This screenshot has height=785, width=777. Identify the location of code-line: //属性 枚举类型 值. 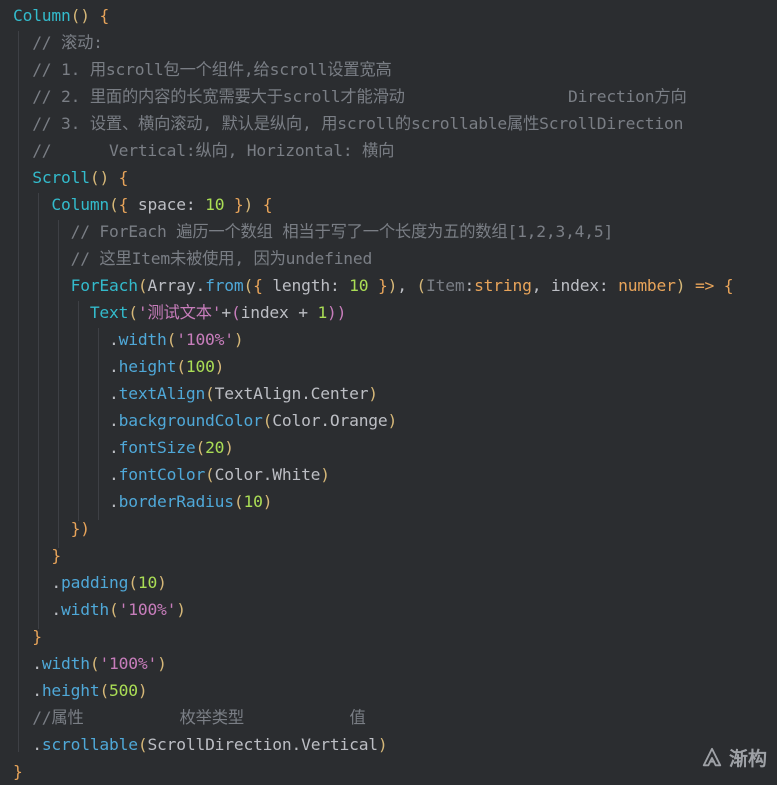
(189, 717).